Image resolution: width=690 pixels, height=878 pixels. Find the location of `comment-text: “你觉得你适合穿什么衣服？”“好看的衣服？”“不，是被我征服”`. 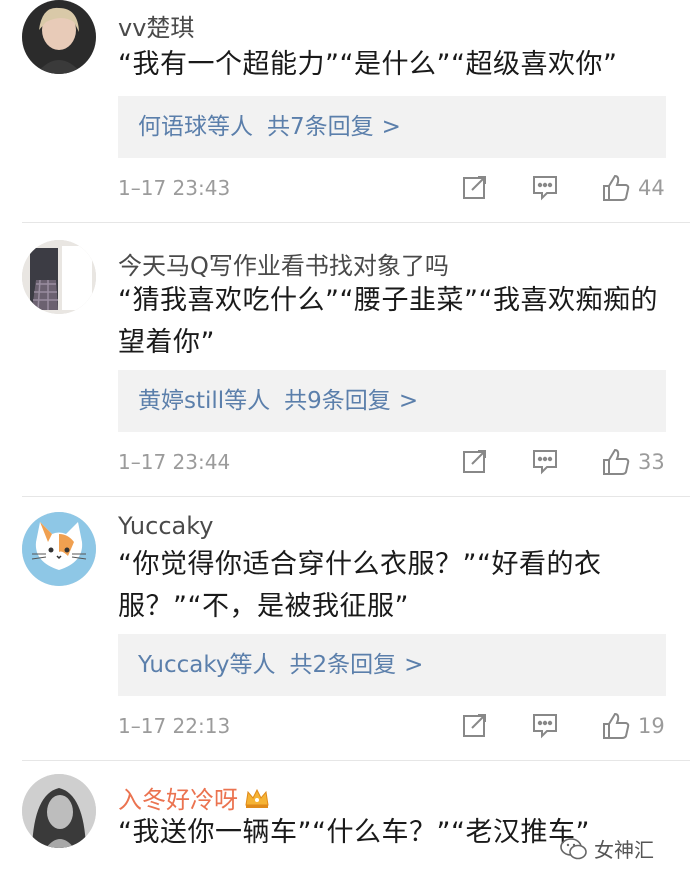

comment-text: “你觉得你适合穿什么衣服？”“好看的衣服？”“不，是被我征服” is located at coordinates (360, 585).